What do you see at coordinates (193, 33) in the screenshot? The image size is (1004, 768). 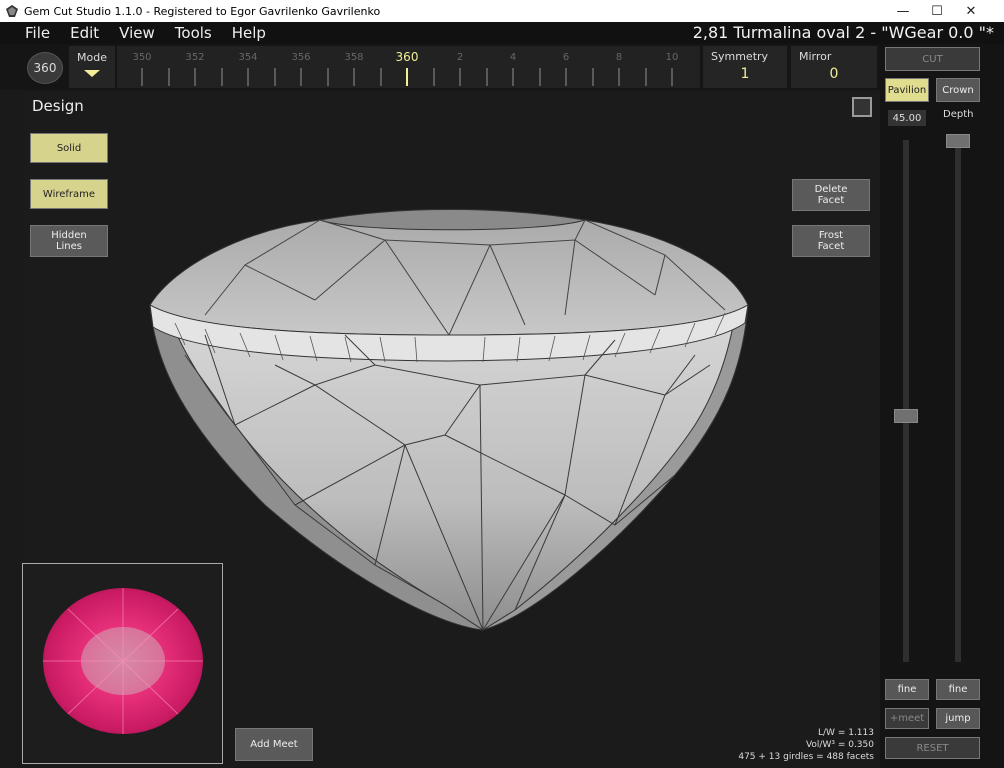 I see `menu-tools: Tools` at bounding box center [193, 33].